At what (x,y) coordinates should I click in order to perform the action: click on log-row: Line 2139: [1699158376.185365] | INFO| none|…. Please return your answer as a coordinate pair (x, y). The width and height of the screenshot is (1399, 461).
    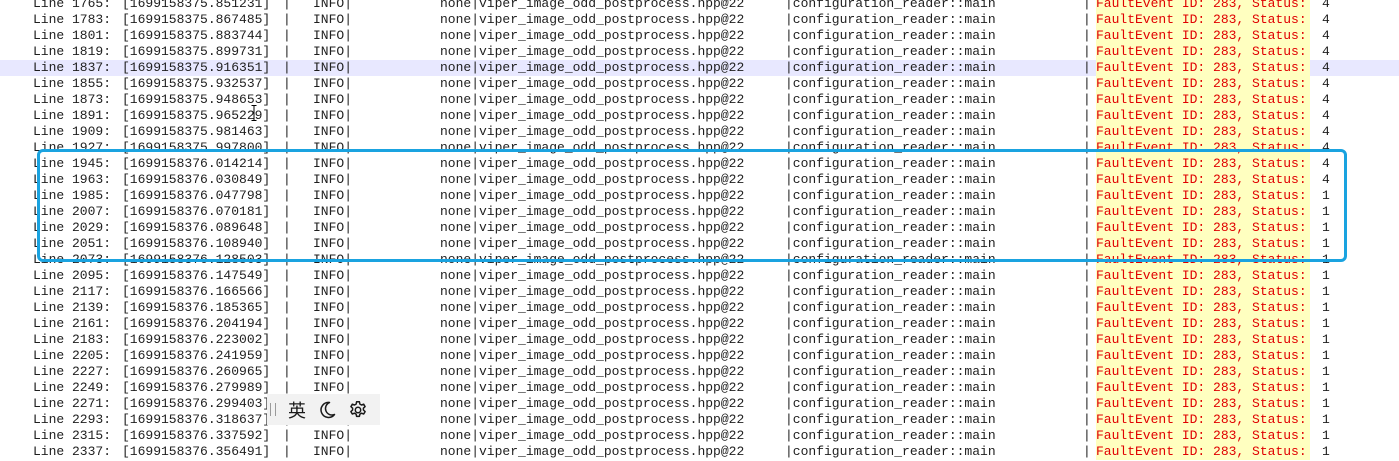
    Looking at the image, I should click on (699, 308).